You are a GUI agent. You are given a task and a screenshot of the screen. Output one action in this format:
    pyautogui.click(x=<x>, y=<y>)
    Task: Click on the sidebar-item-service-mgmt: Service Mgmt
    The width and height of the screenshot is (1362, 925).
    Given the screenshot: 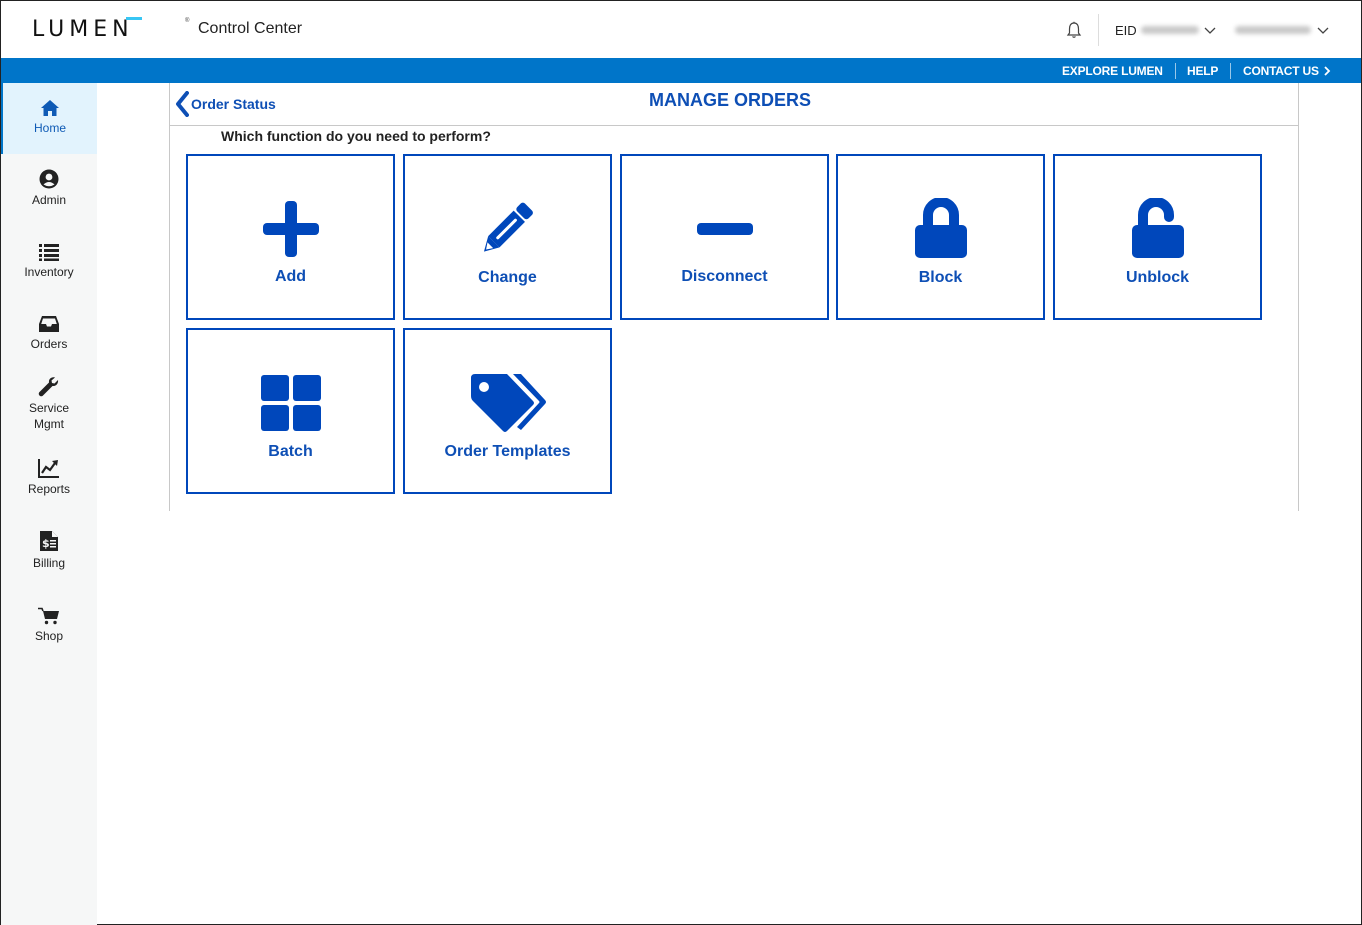 What is the action you would take?
    pyautogui.click(x=49, y=407)
    